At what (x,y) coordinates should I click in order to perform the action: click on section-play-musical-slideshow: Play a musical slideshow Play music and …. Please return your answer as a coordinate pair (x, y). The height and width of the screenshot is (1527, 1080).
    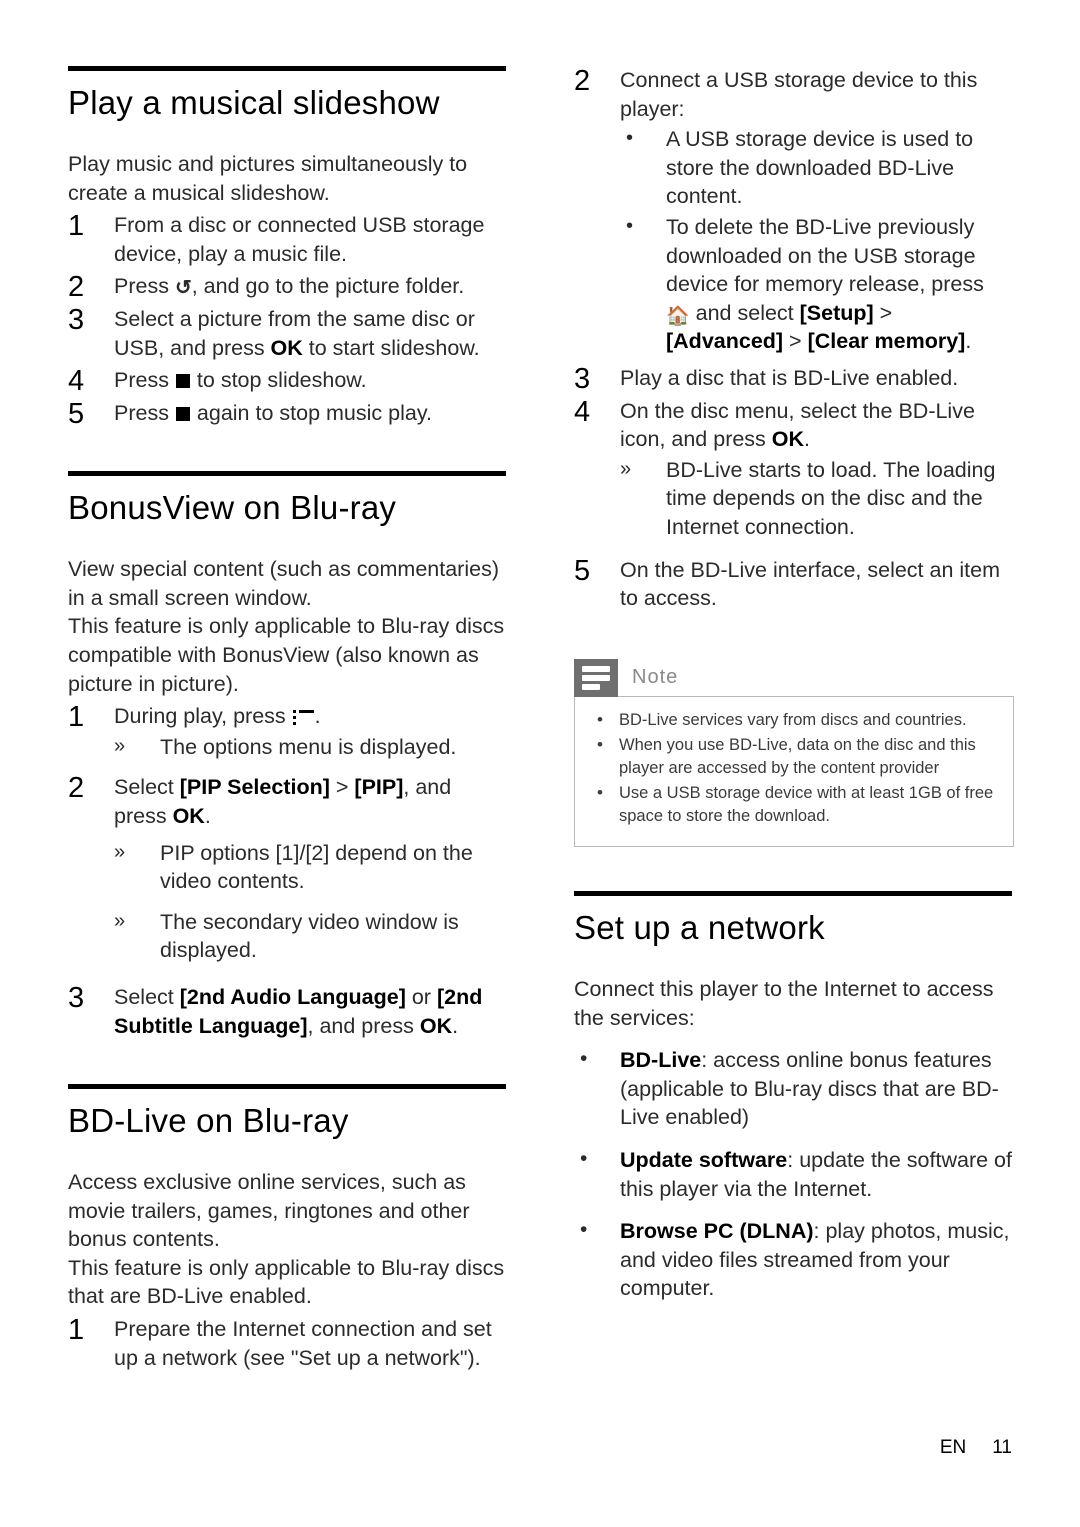
    Looking at the image, I should click on (287, 248).